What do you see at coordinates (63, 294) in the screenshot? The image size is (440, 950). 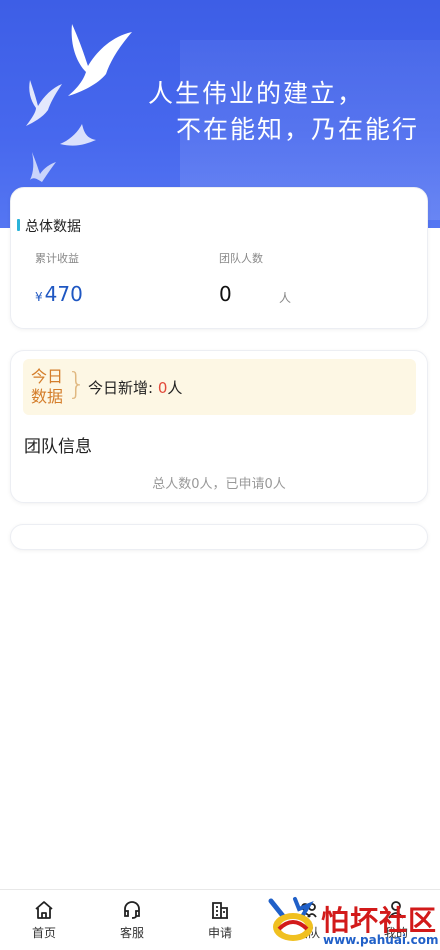 I see `earnings-amount: 470` at bounding box center [63, 294].